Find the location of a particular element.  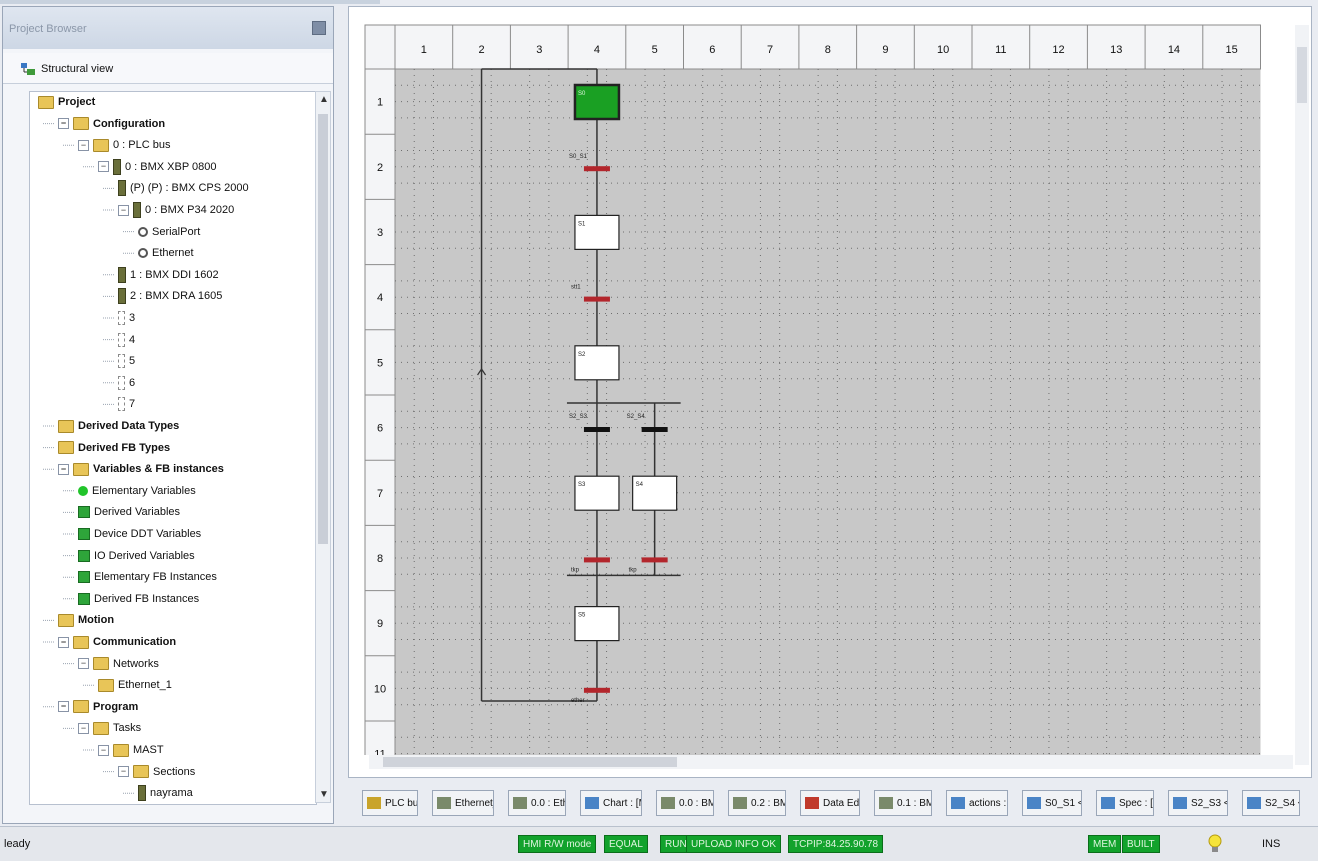

structural-view-bar: Structural view is located at coordinates (168, 68).